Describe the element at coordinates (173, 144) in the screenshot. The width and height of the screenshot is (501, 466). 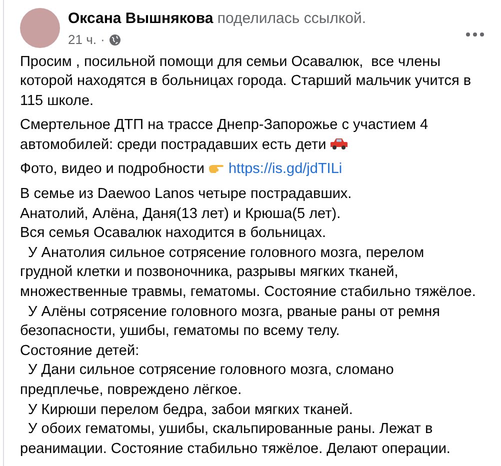
I see `text-line: автомобилей: среди пострадавших есть дети` at that location.